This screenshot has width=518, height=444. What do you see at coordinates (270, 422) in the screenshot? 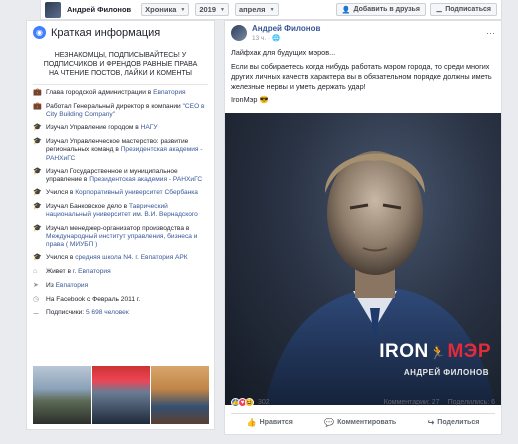
I see `like-button: 👍 Нравится` at bounding box center [270, 422].